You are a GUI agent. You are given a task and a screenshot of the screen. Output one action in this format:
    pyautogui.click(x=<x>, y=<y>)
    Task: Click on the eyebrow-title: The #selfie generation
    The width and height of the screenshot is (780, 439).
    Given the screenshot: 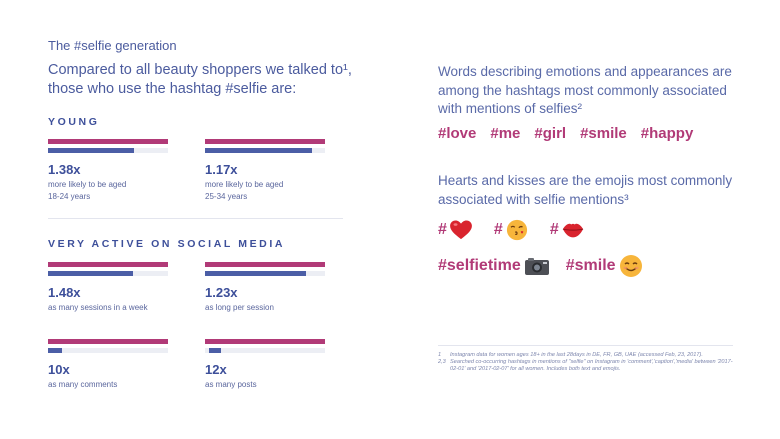 What is the action you would take?
    pyautogui.click(x=112, y=45)
    